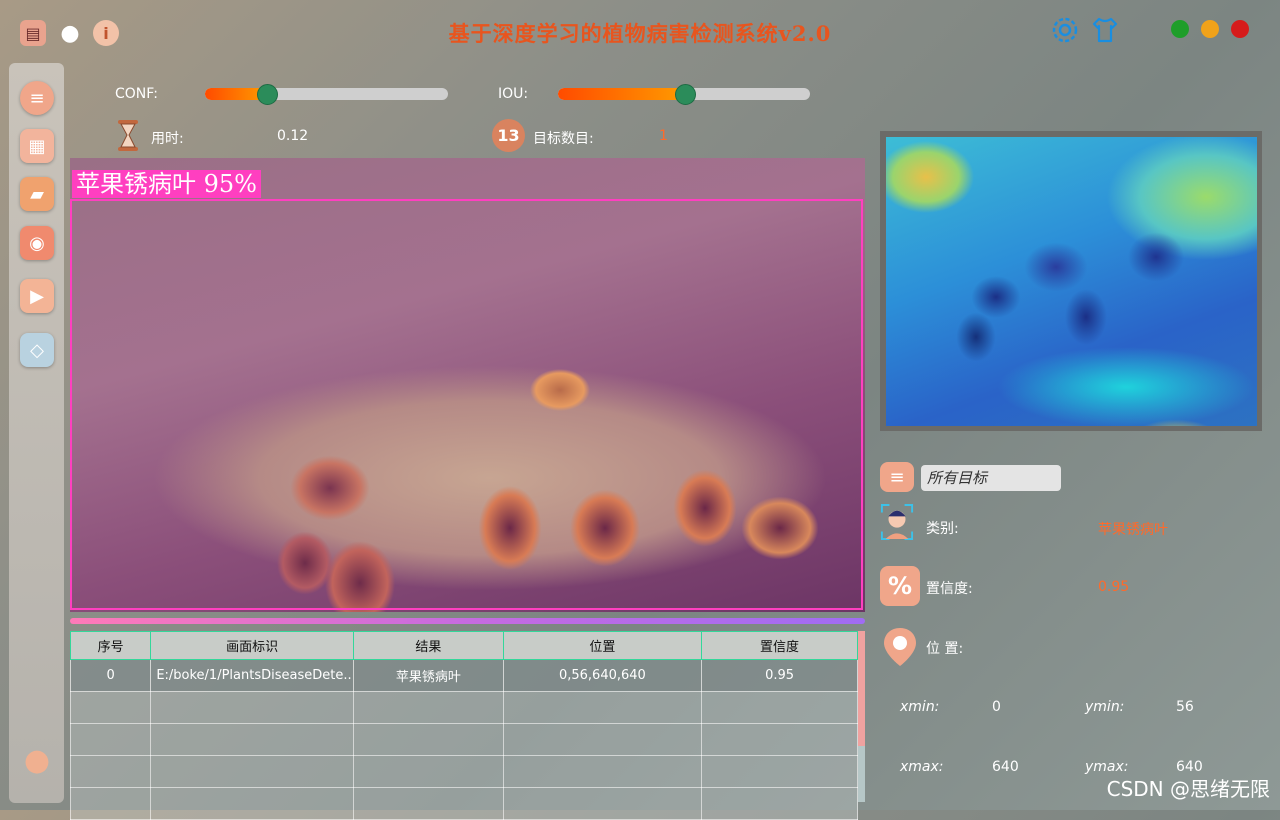 This screenshot has height=820, width=1280. What do you see at coordinates (1005, 767) in the screenshot?
I see `xmax-value: 640` at bounding box center [1005, 767].